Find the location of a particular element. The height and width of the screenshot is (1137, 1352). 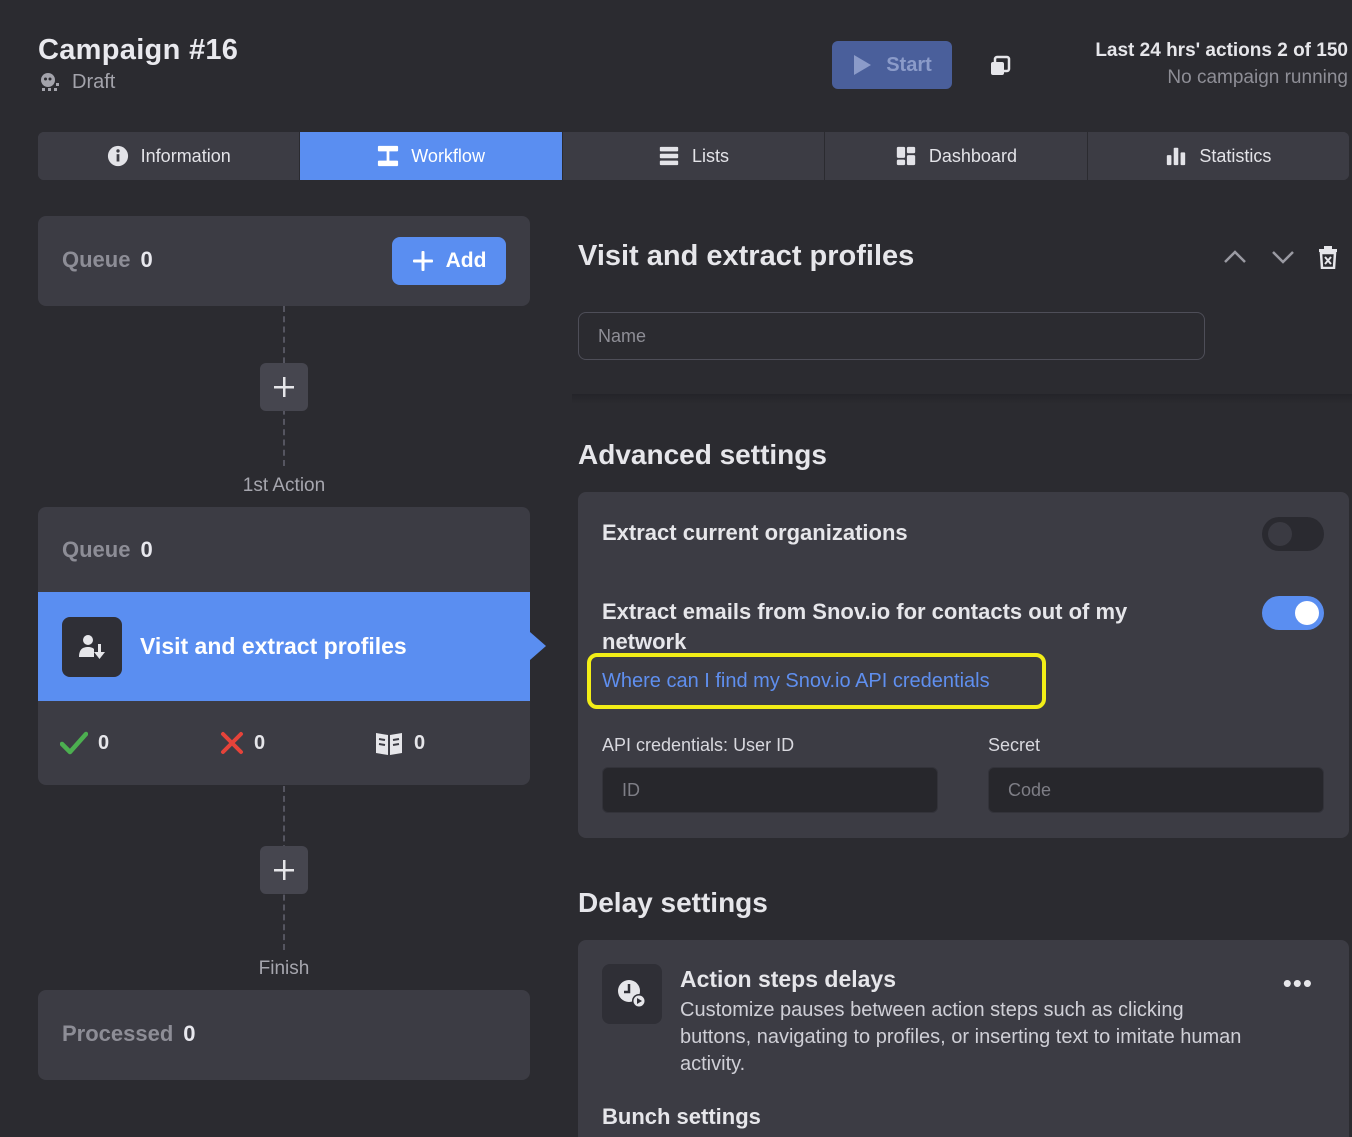

tab-label: Dashboard is located at coordinates (972, 155).